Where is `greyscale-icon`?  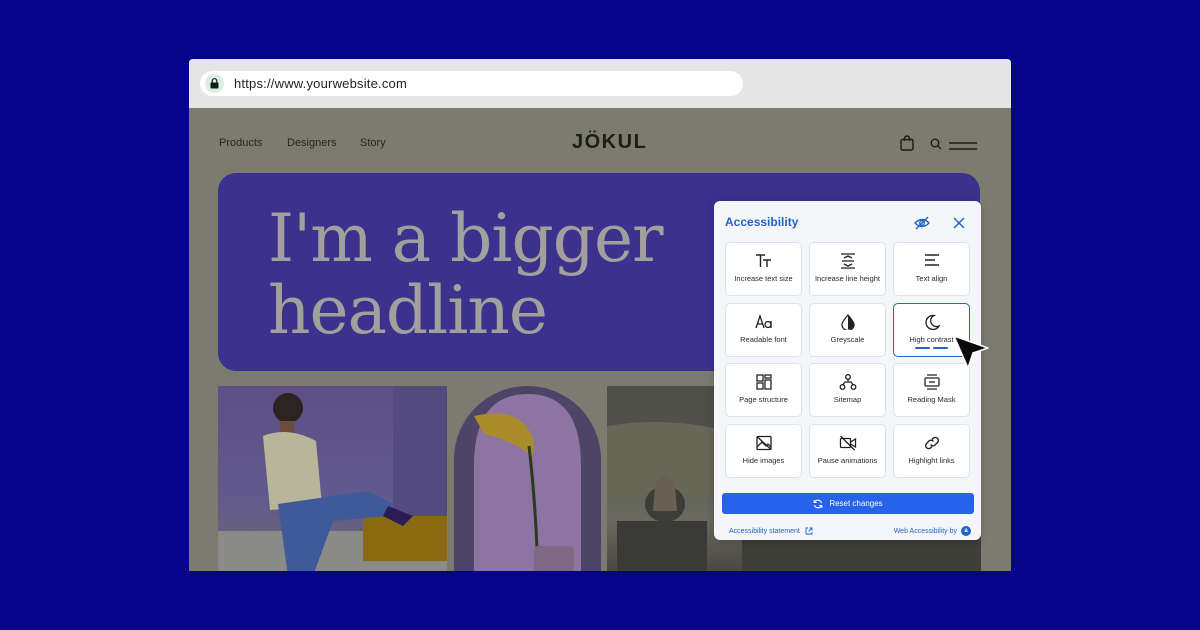 greyscale-icon is located at coordinates (847, 322).